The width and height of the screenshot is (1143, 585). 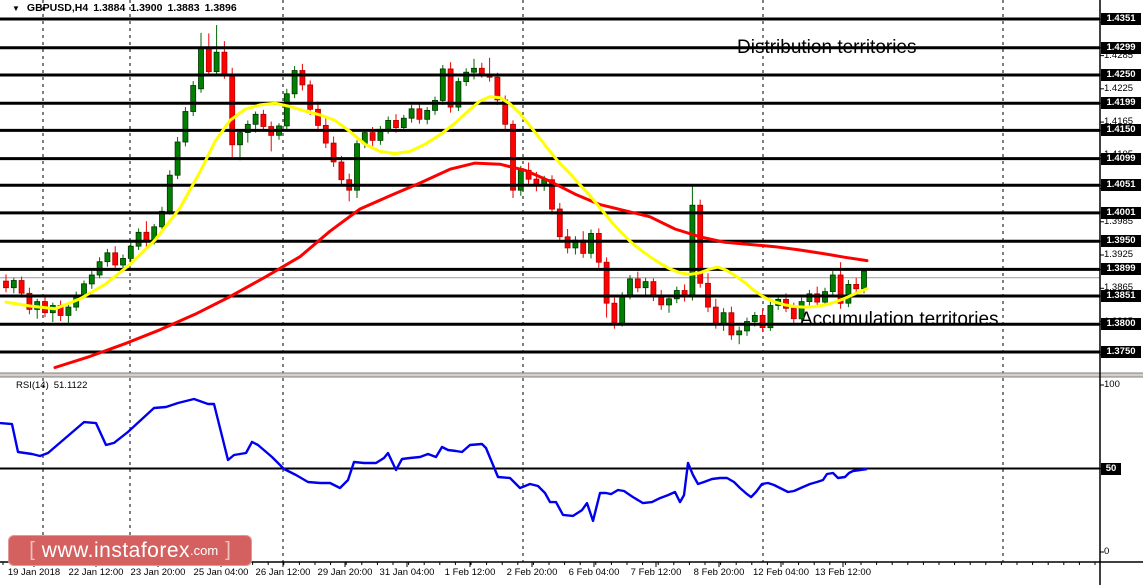 What do you see at coordinates (51, 385) in the screenshot?
I see `rsi-indicator-label: RSI(14) 51.1122` at bounding box center [51, 385].